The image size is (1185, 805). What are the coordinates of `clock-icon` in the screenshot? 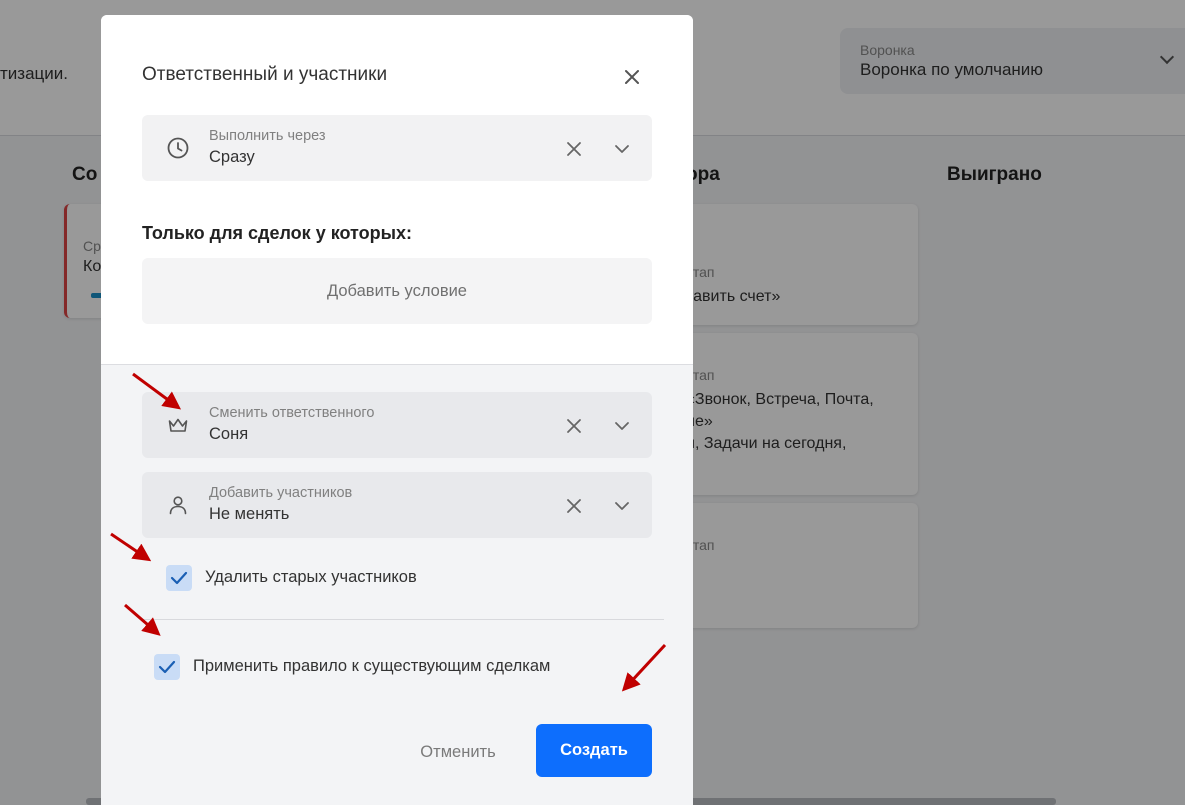 It's located at (178, 148).